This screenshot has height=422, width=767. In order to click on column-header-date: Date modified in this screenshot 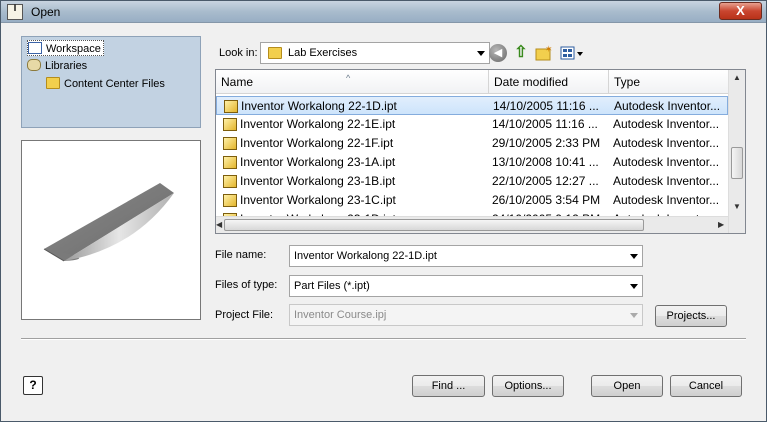, I will do `click(549, 82)`.